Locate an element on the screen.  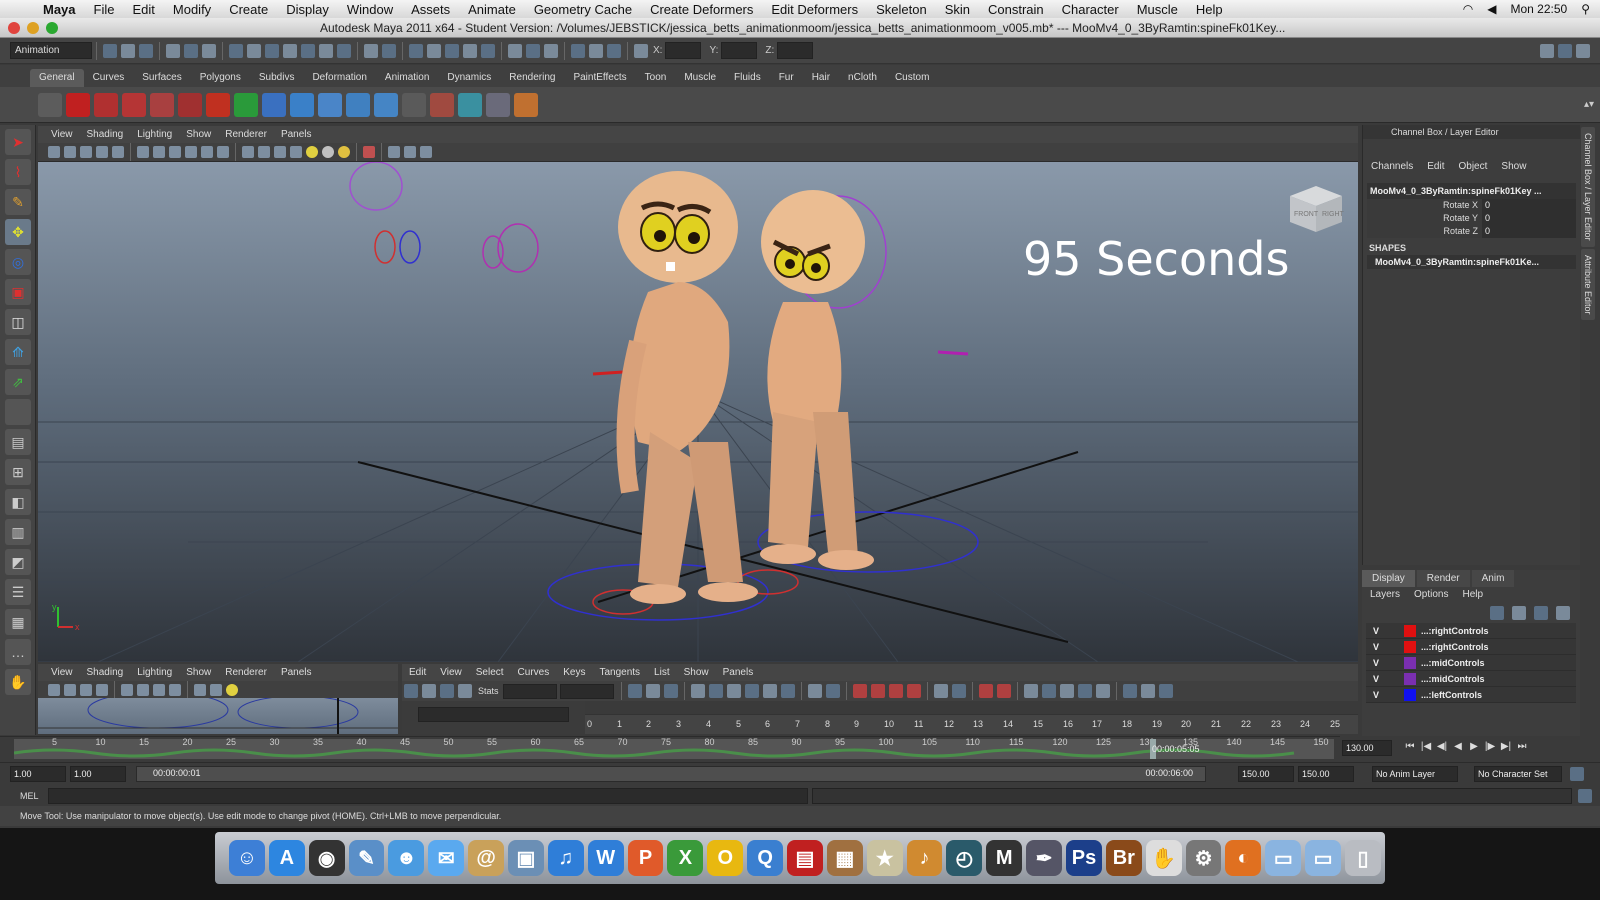
normalize-icon is located at coordinates (985, 691).